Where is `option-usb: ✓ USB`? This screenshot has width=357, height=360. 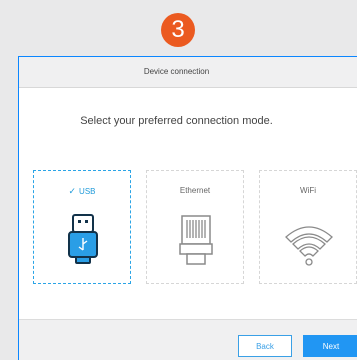 option-usb: ✓ USB is located at coordinates (82, 227).